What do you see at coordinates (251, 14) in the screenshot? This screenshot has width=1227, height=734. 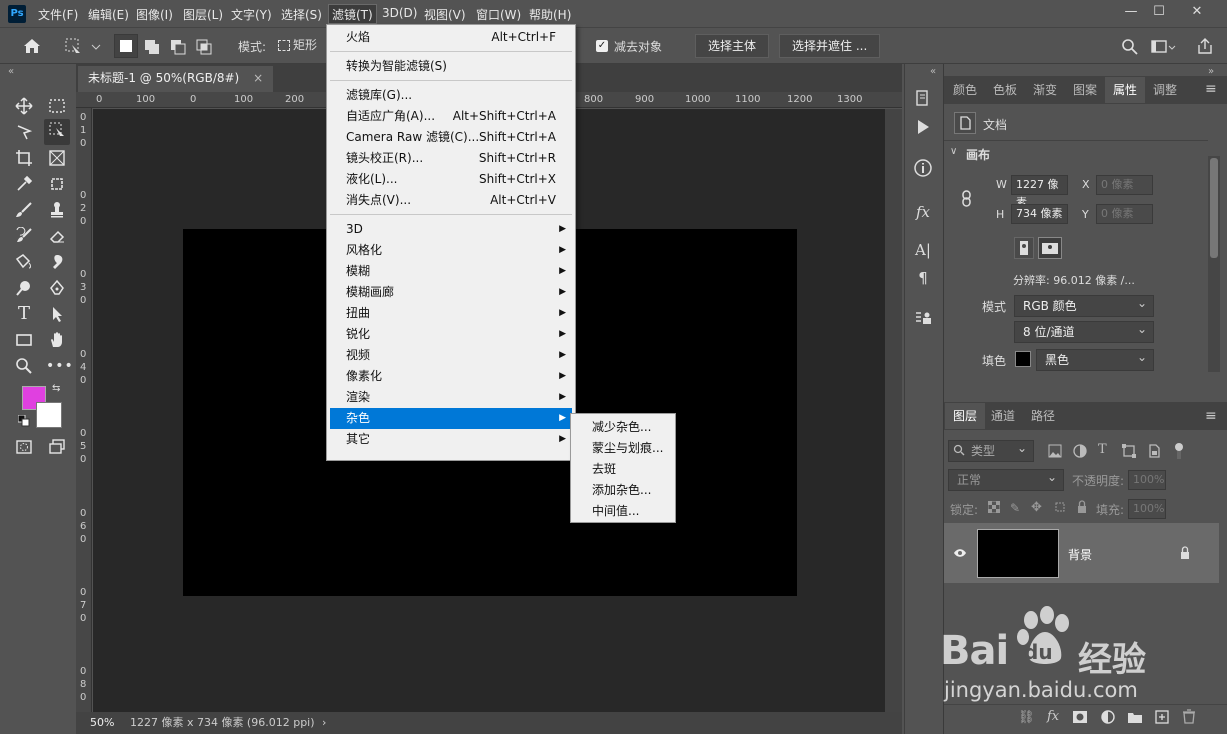 I see `menu-type: 文字(Y)` at bounding box center [251, 14].